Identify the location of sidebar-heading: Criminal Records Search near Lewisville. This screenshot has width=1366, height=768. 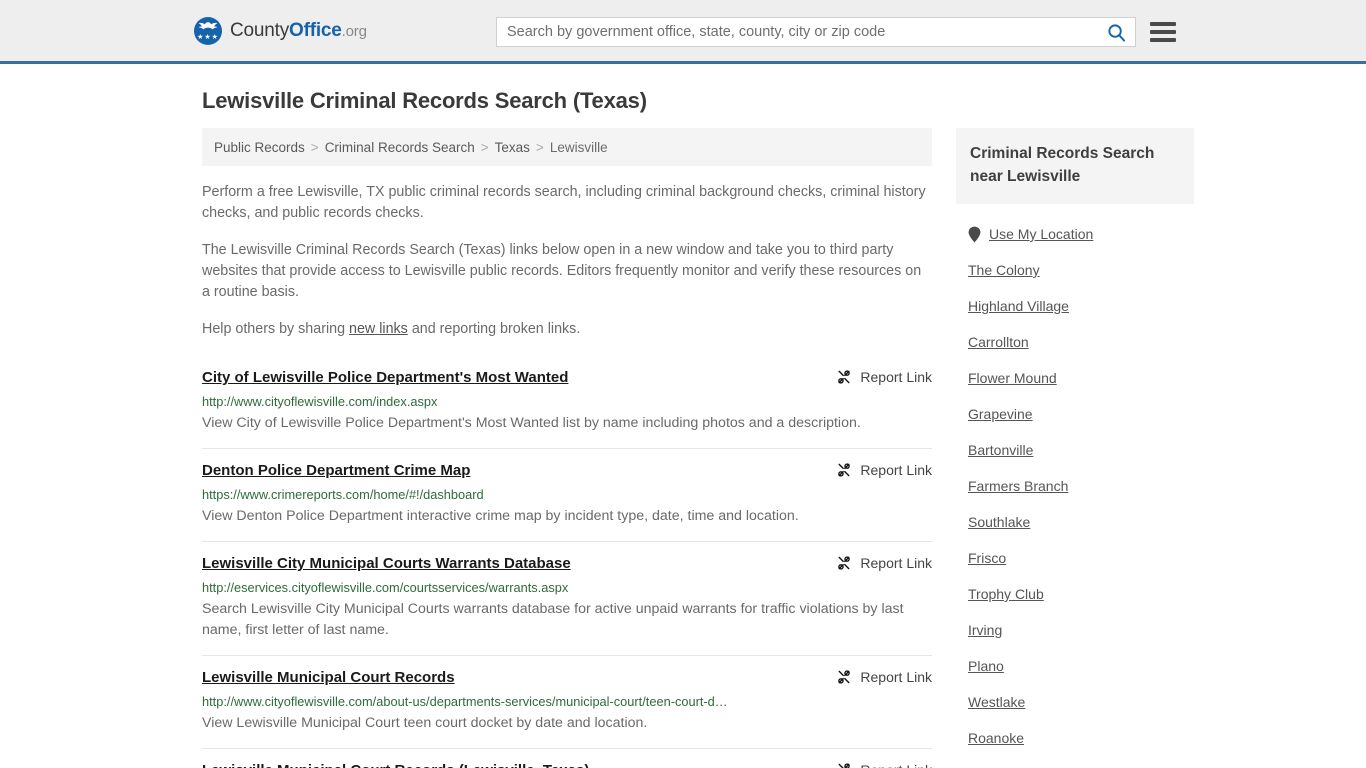
(1075, 166).